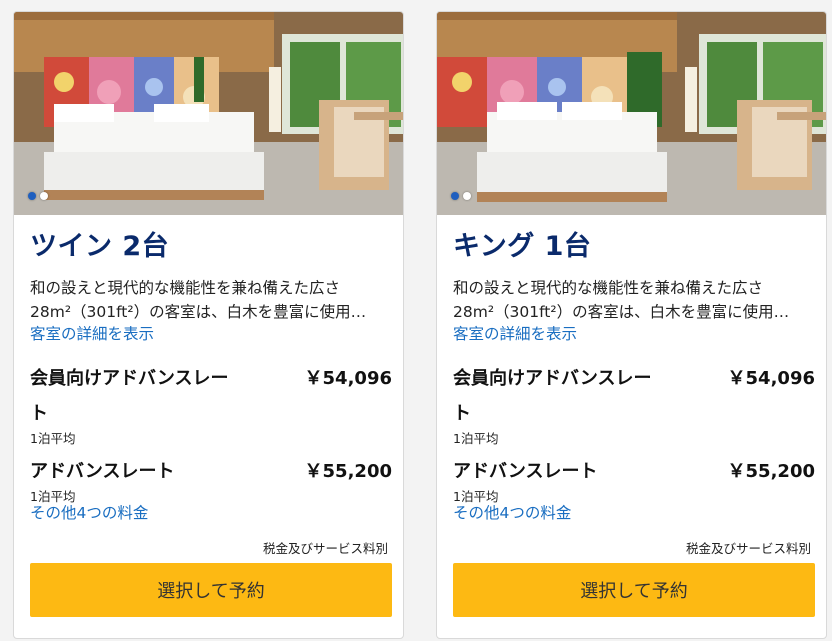  What do you see at coordinates (522, 246) in the screenshot?
I see `room-title: キング 1台` at bounding box center [522, 246].